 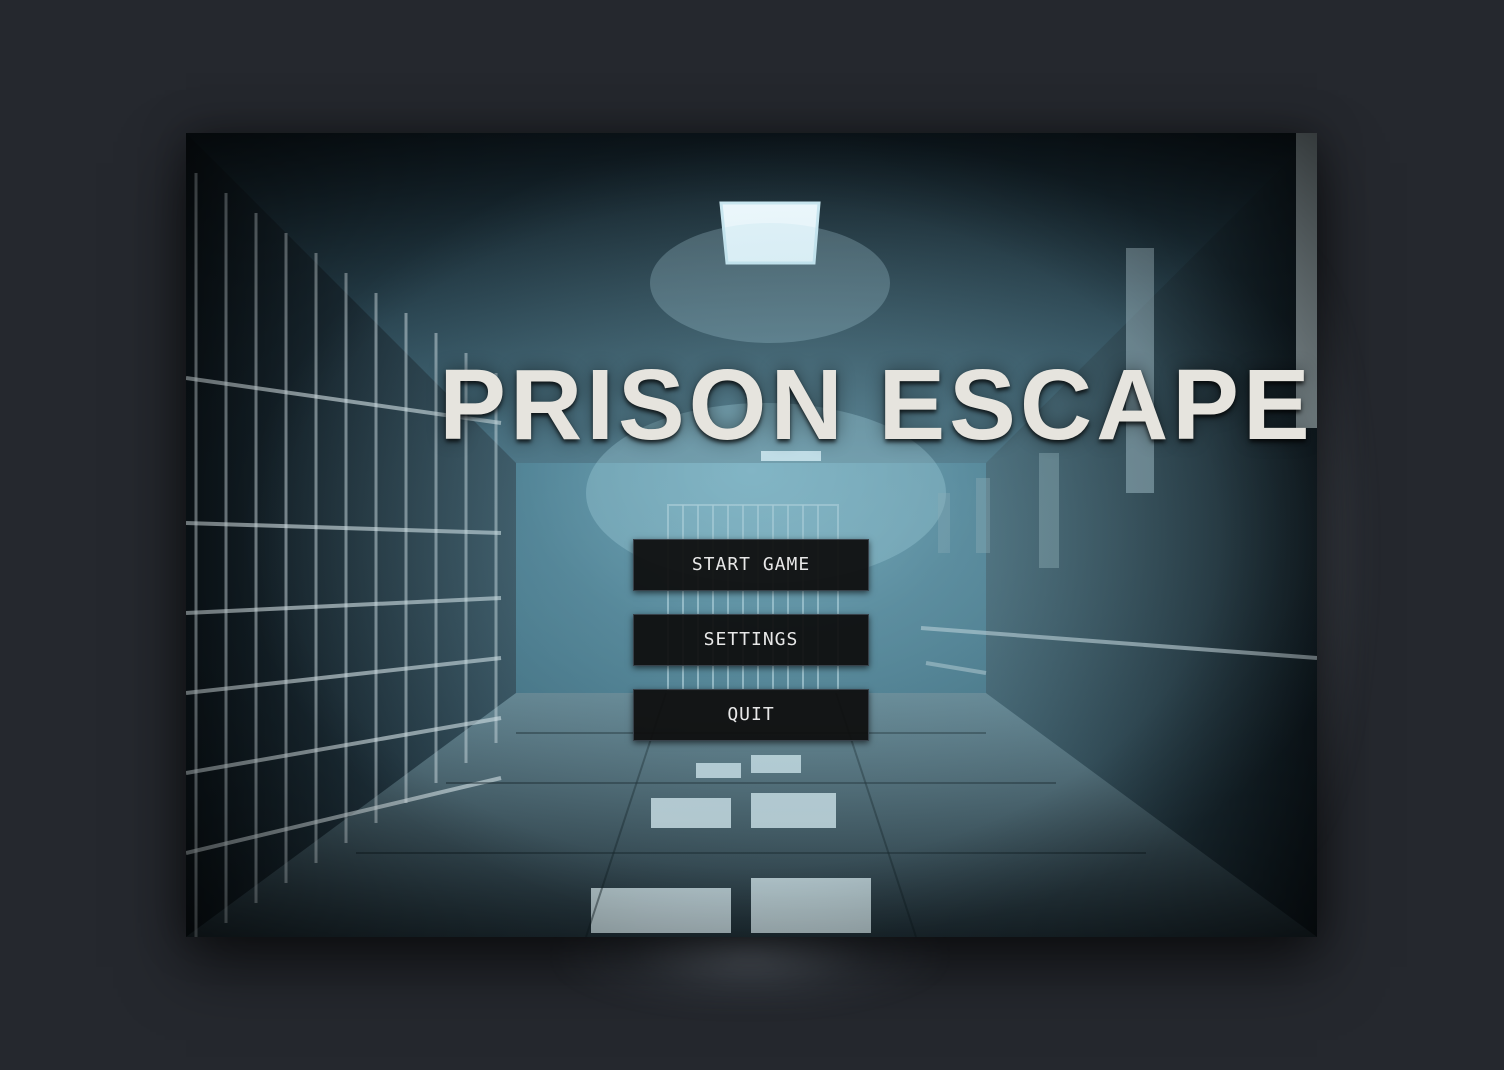 I want to click on game-title: PRISON ESCAPE, so click(x=876, y=405).